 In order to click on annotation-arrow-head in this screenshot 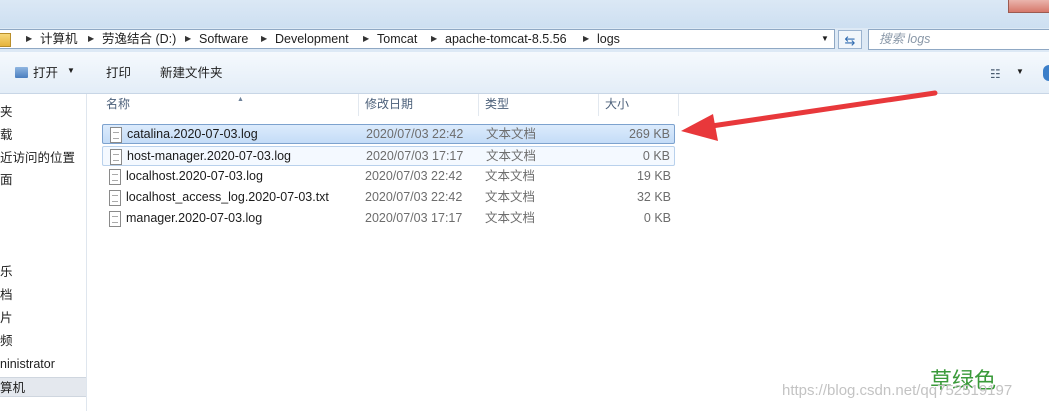, I will do `click(699, 127)`.